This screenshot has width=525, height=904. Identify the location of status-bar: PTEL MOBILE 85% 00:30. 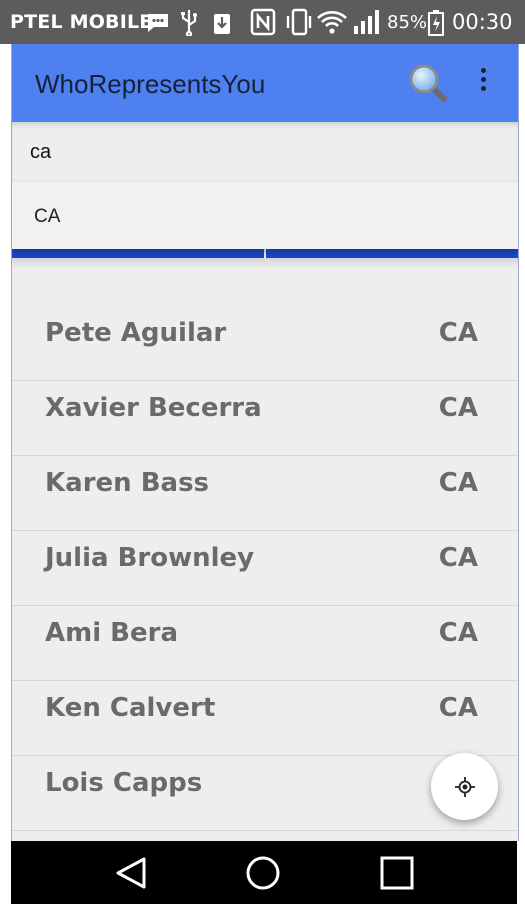
(262, 22).